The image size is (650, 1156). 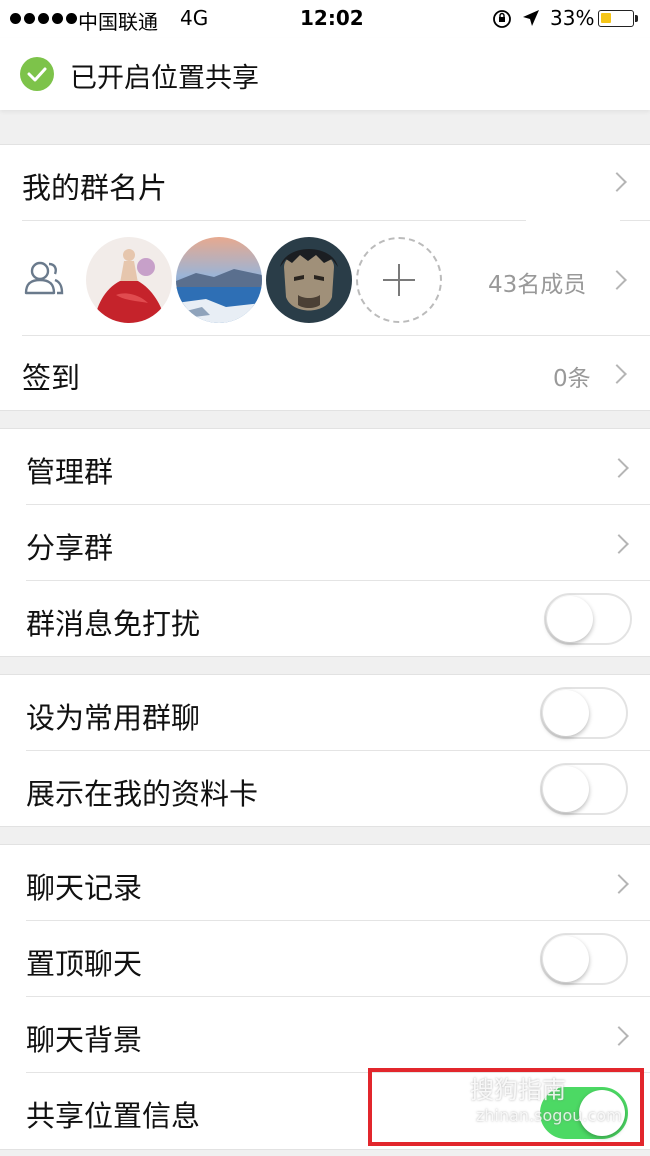 What do you see at coordinates (44, 278) in the screenshot?
I see `members-icon` at bounding box center [44, 278].